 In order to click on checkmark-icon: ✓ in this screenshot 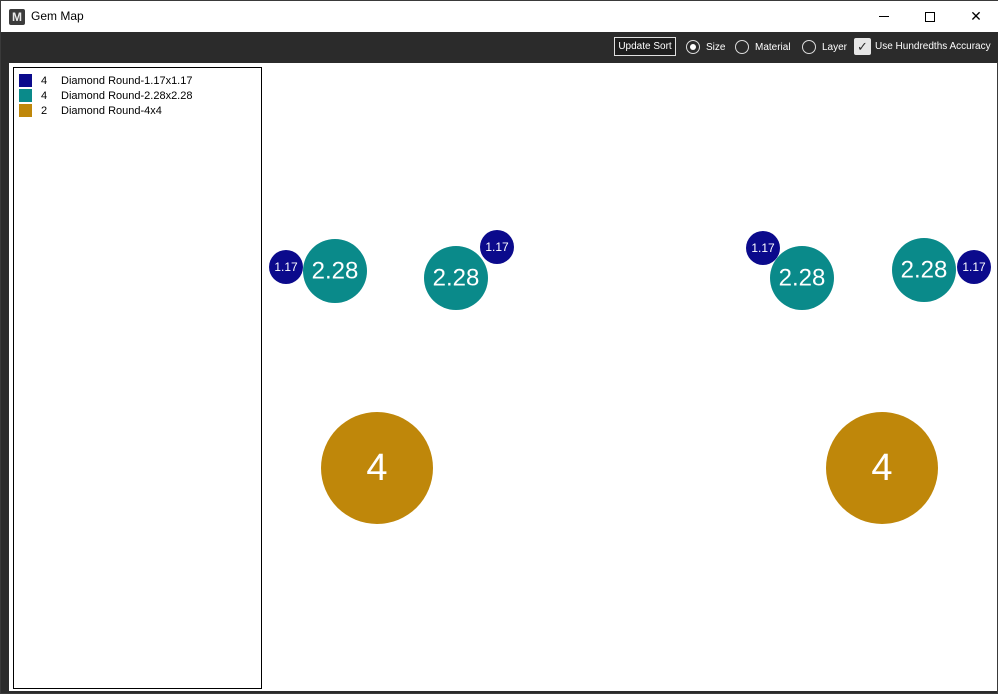, I will do `click(862, 46)`.